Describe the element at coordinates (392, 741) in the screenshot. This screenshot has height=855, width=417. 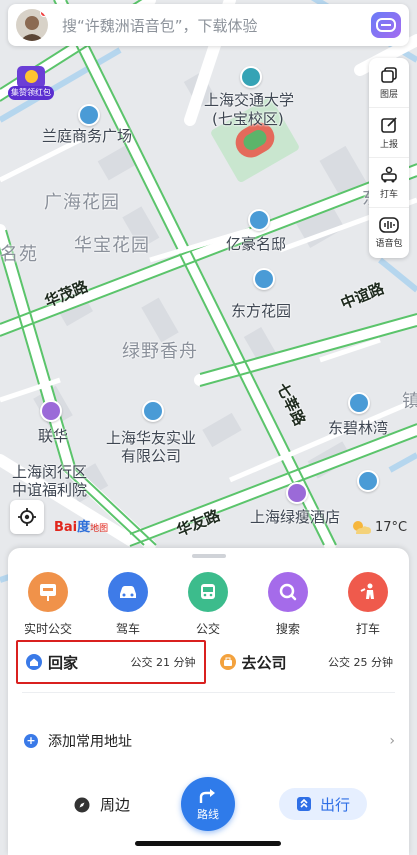
I see `chevron-right-icon: ›` at that location.